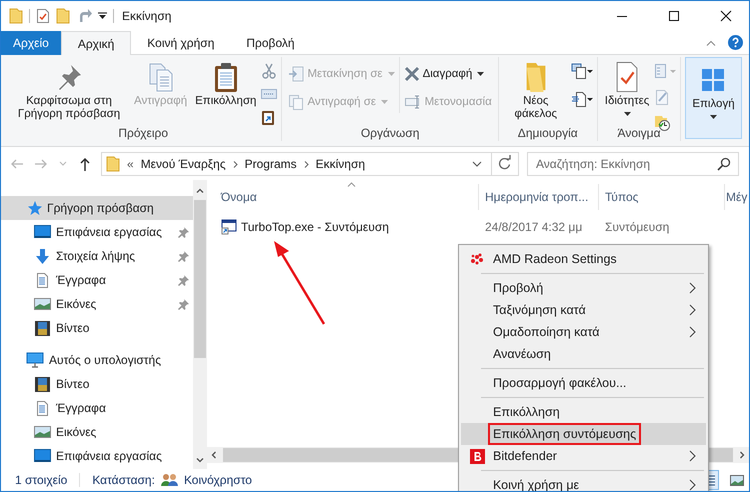 The height and width of the screenshot is (492, 750). Describe the element at coordinates (147, 16) in the screenshot. I see `window-title: Εκκίνηση` at that location.